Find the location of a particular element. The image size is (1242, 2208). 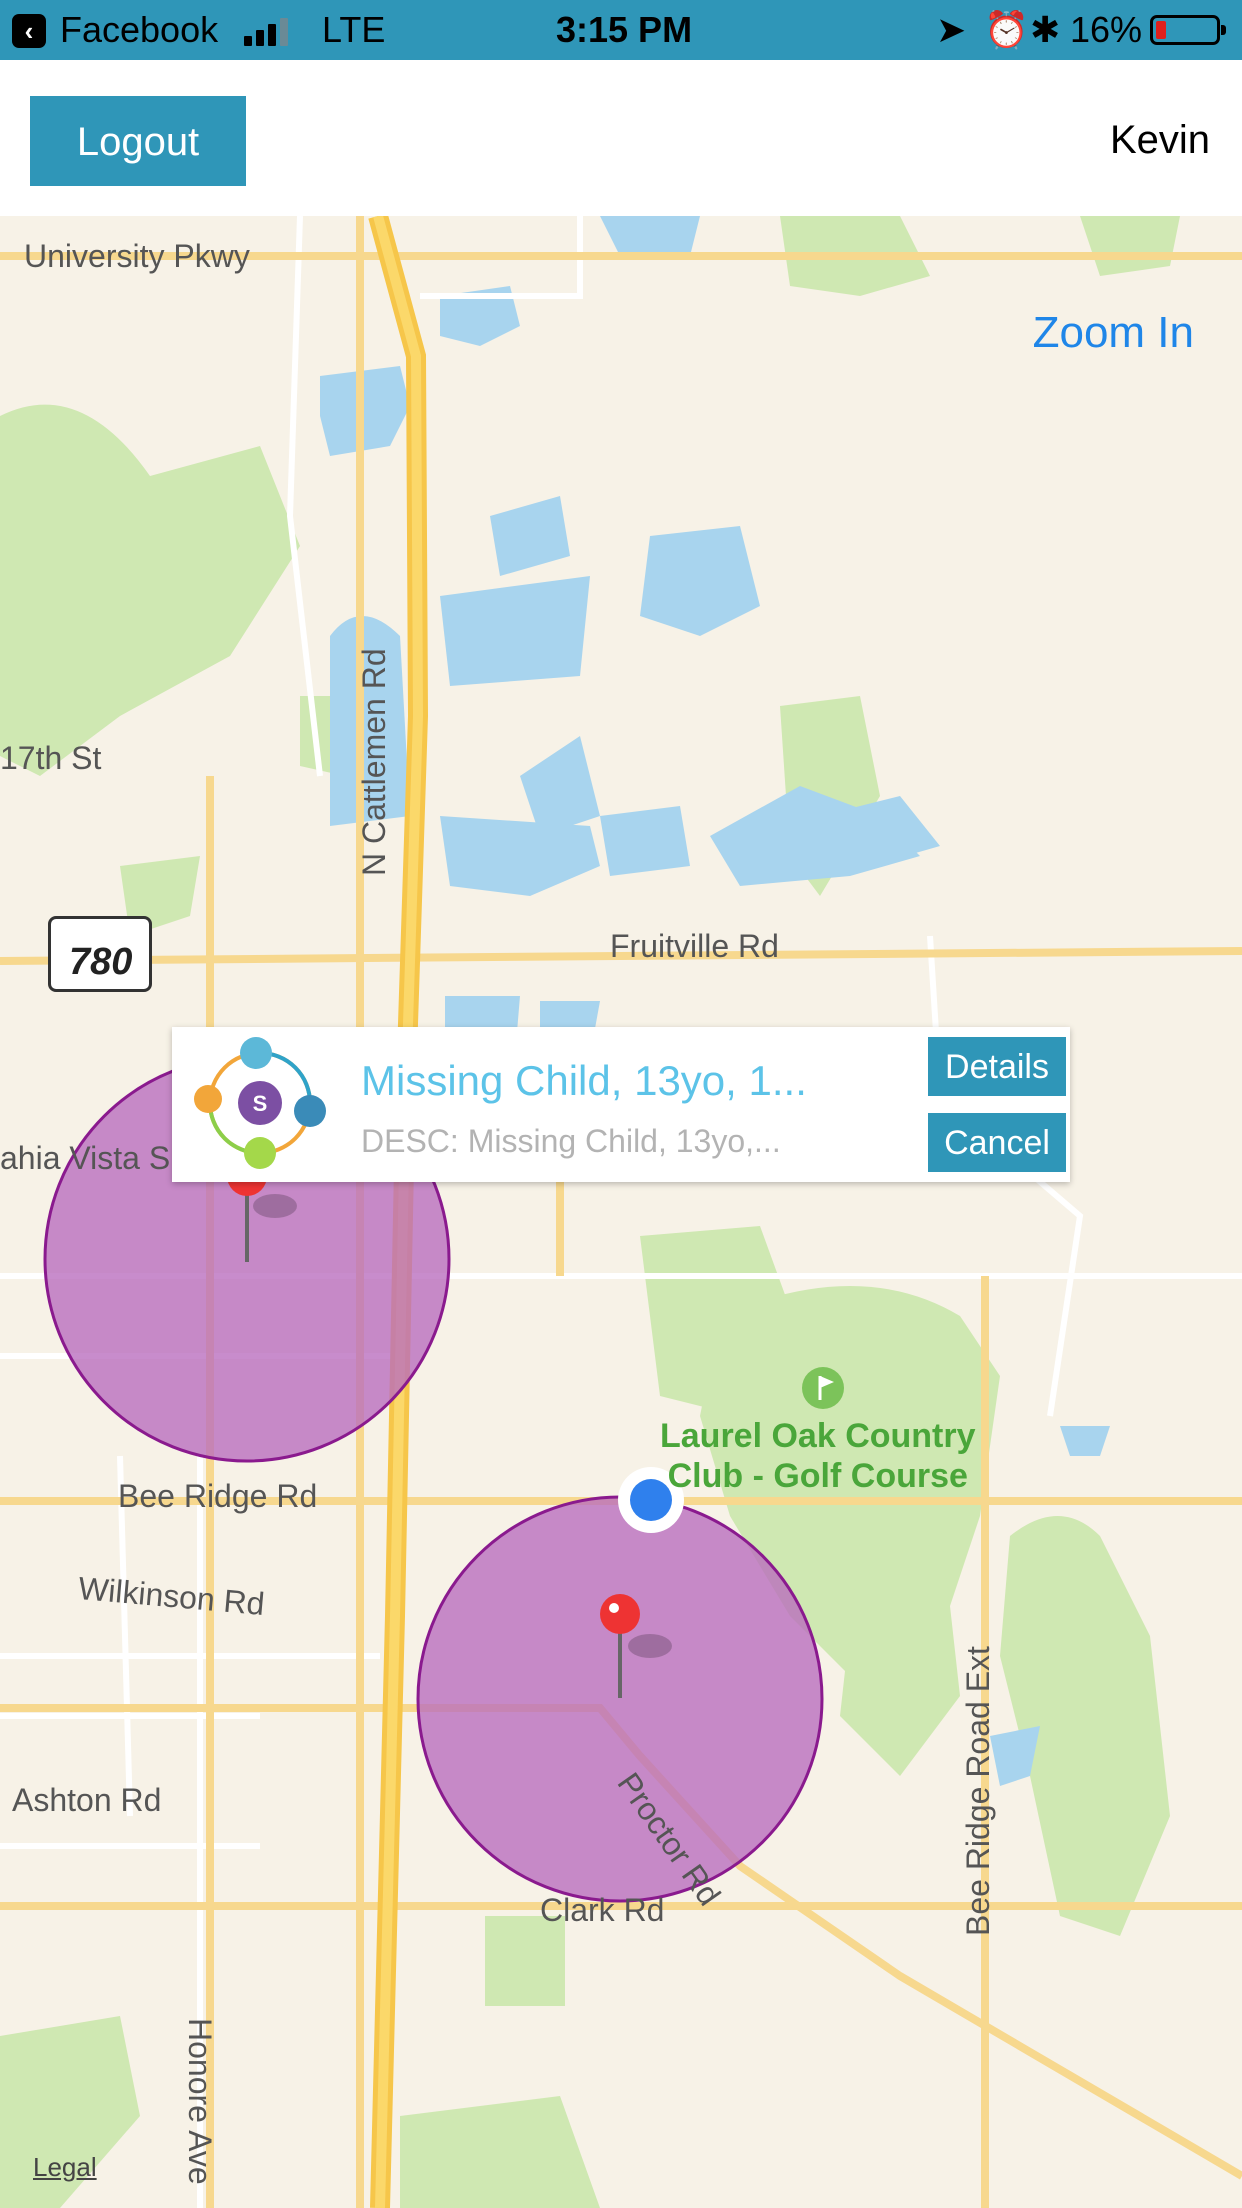

poi-label-line2: Club - Golf Course is located at coordinates (817, 1476).